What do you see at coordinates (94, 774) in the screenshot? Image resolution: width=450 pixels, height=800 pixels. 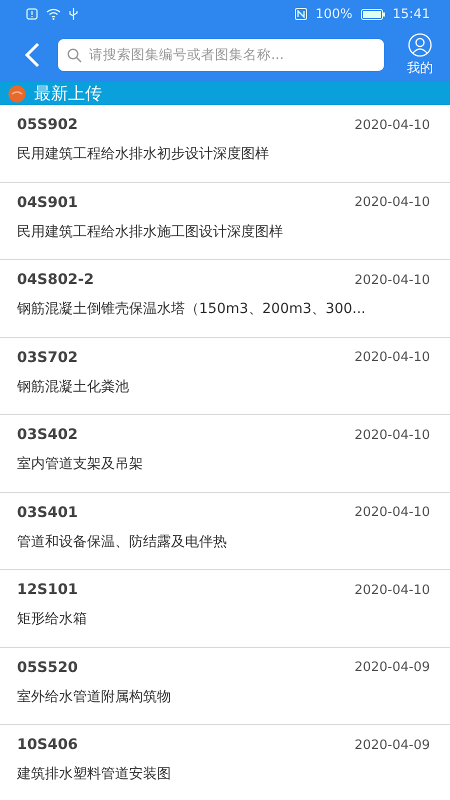 I see `item-title: 建筑排水塑料管道安装图` at bounding box center [94, 774].